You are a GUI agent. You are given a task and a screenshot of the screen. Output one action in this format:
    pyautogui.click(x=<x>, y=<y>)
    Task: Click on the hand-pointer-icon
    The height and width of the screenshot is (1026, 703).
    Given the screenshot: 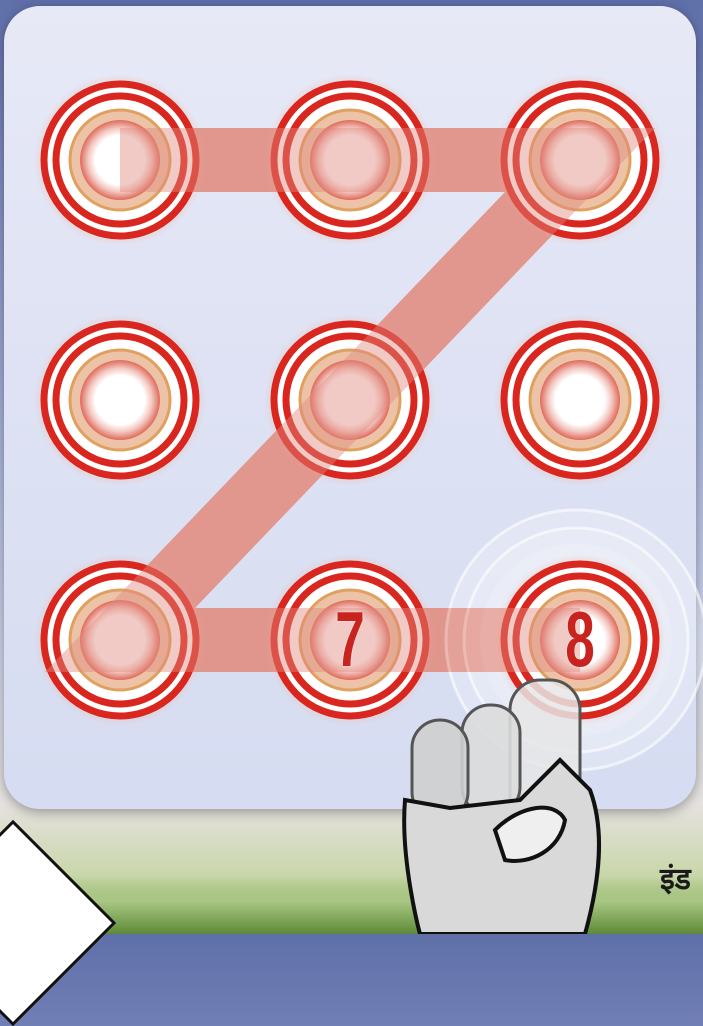 What is the action you would take?
    pyautogui.click(x=502, y=806)
    